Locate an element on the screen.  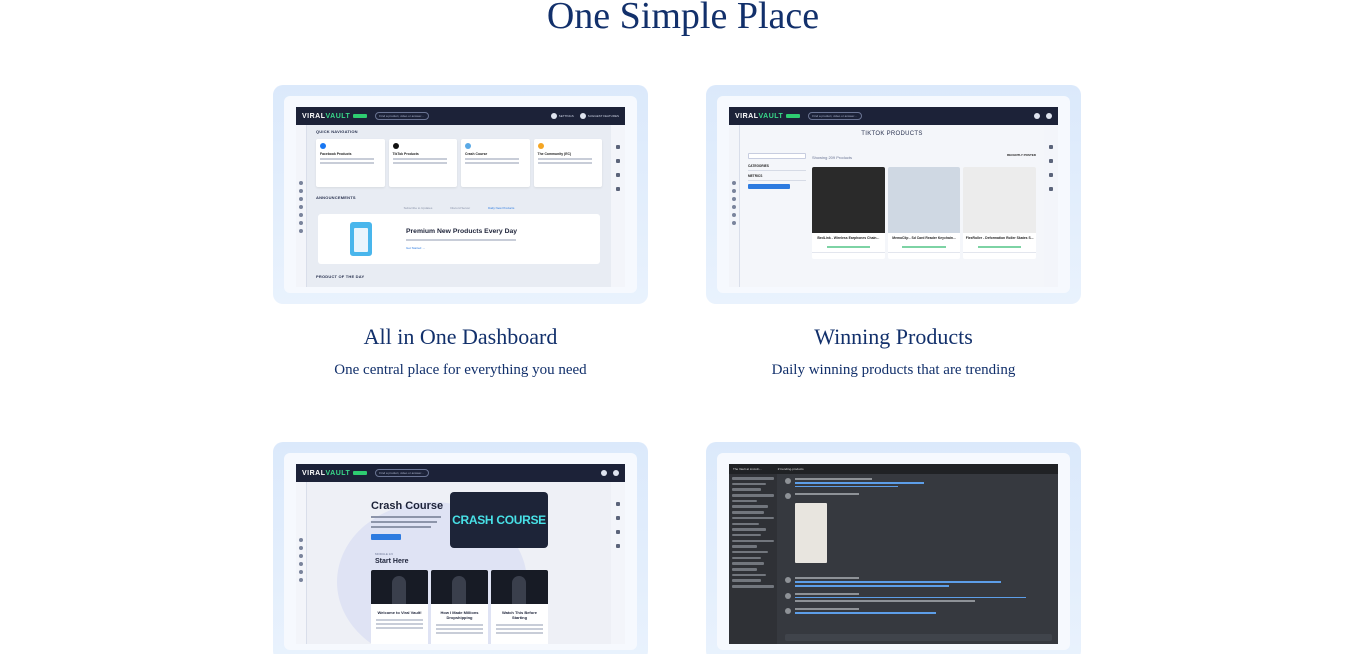
filter-button is located at coordinates (769, 186).